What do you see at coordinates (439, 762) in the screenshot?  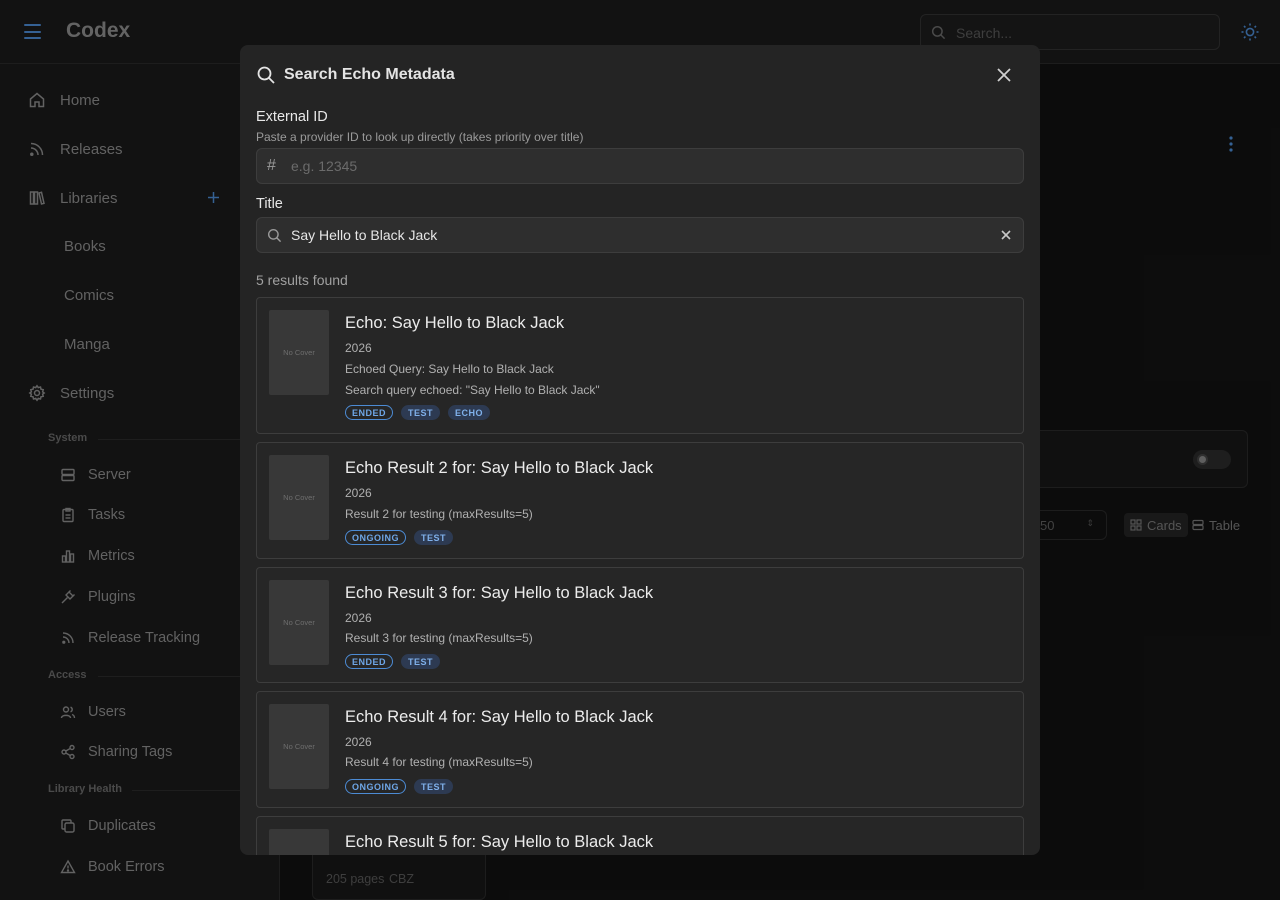 I see `result-detail: Result 4 for testing (maxResults=5)` at bounding box center [439, 762].